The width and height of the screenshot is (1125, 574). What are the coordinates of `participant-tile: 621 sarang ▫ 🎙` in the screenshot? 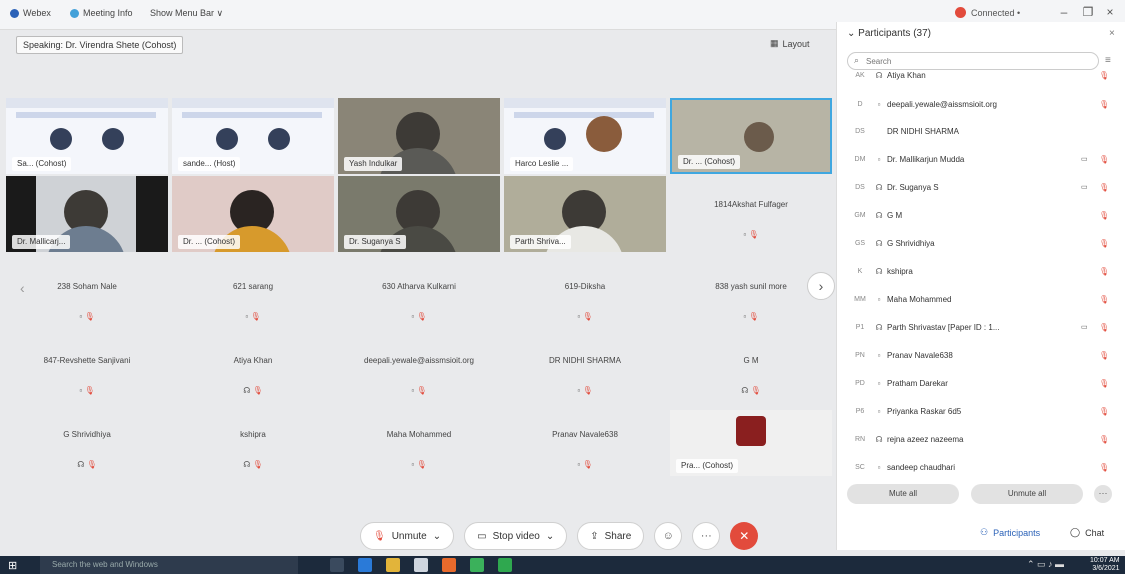 It's located at (253, 297).